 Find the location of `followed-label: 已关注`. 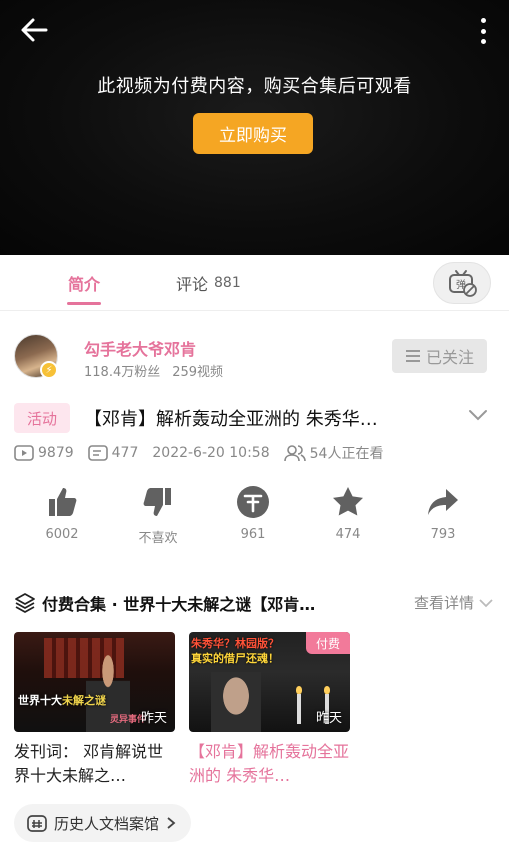

followed-label: 已关注 is located at coordinates (449, 357).